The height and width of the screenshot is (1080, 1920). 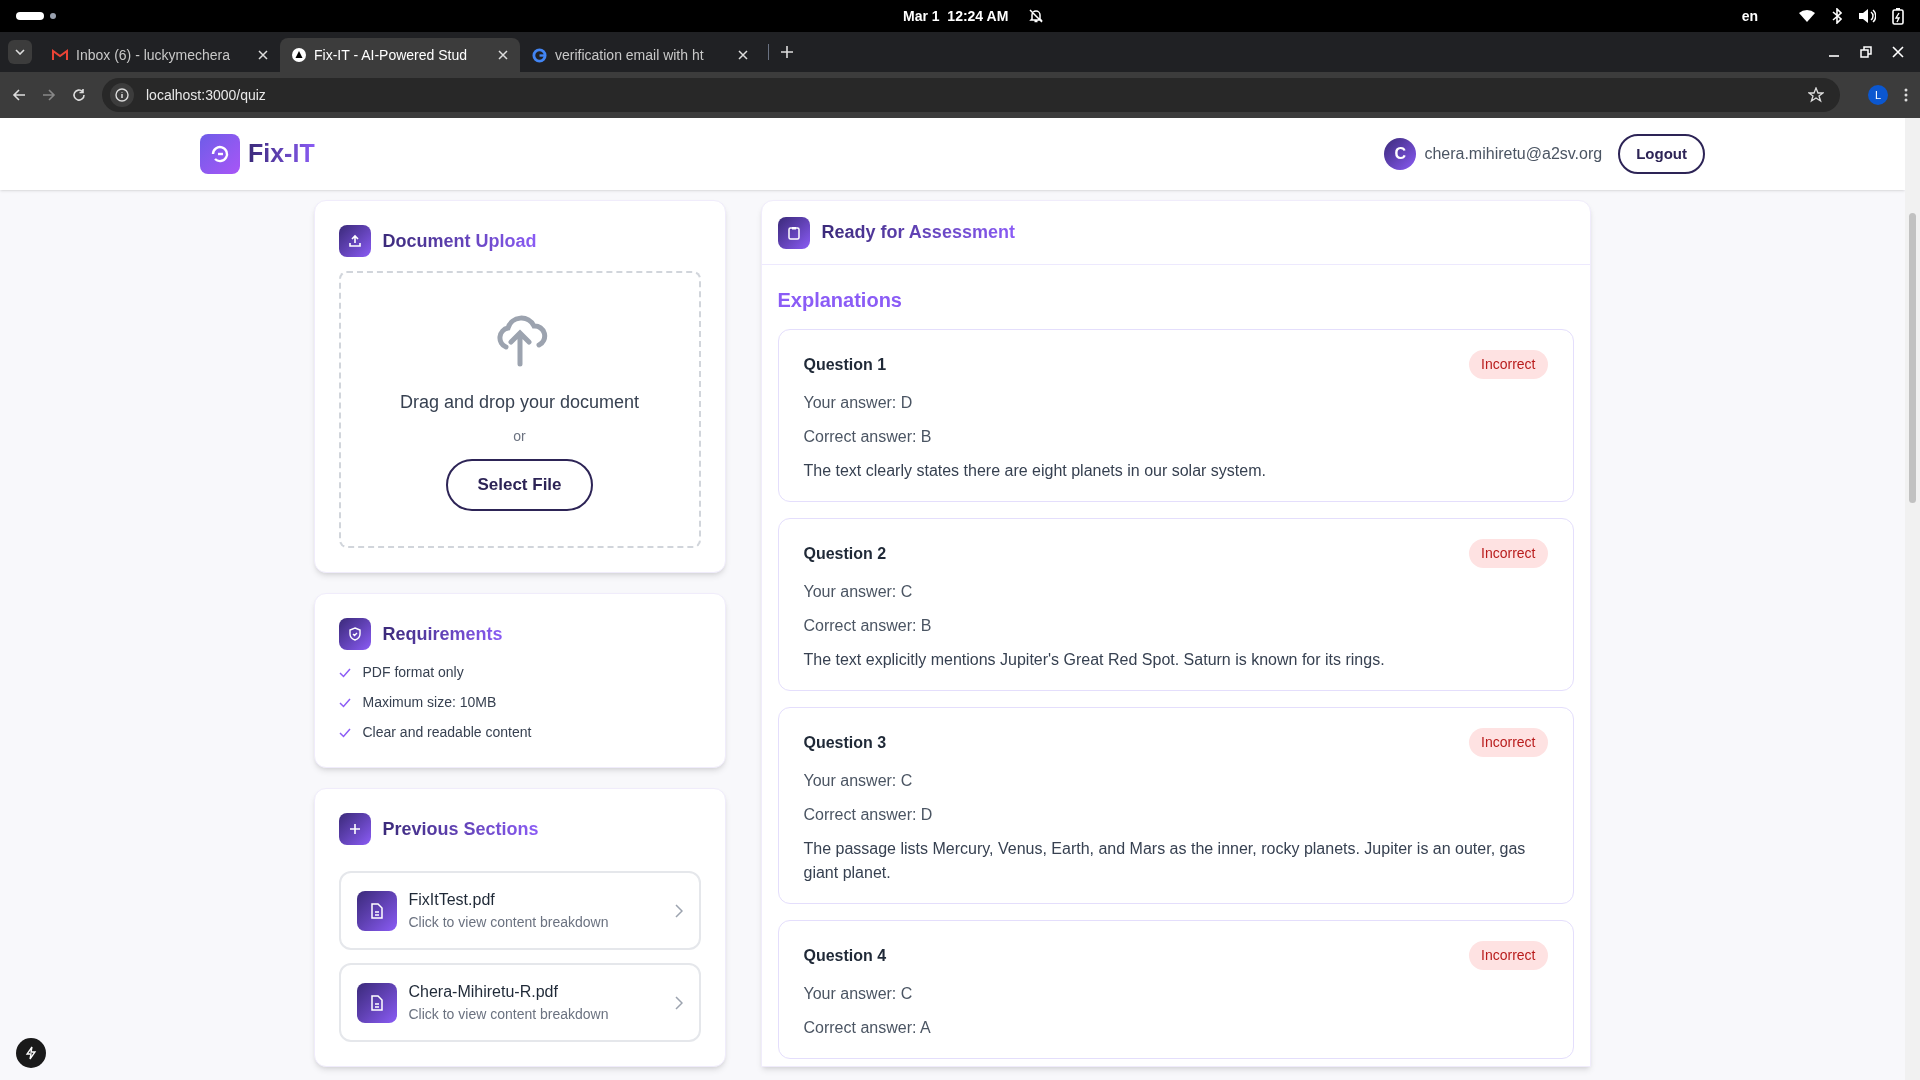 I want to click on explanation-text: The text explicitly mentions Jupiter's Great Red Spot. Saturn is known for its rings., so click(x=1094, y=660).